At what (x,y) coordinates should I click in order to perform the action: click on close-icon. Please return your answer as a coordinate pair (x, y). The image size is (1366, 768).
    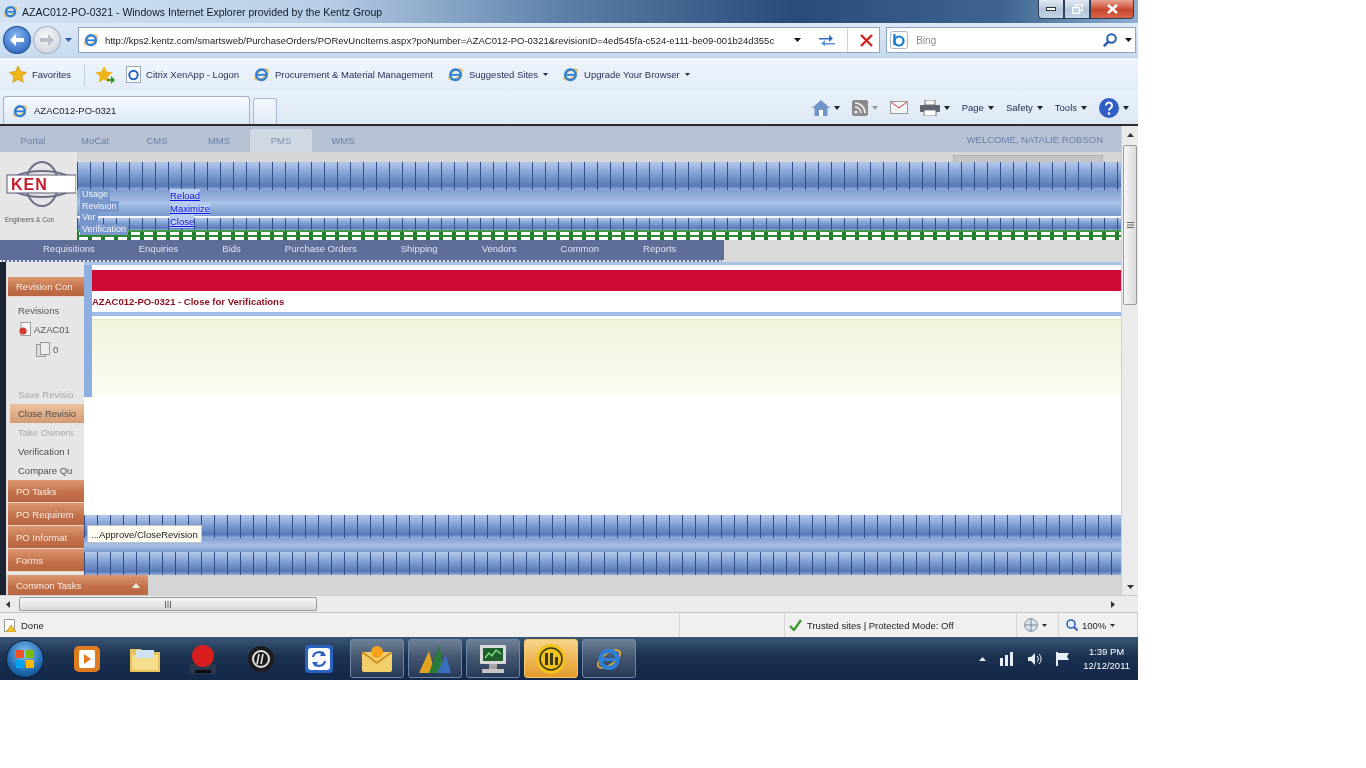
    Looking at the image, I should click on (1112, 9).